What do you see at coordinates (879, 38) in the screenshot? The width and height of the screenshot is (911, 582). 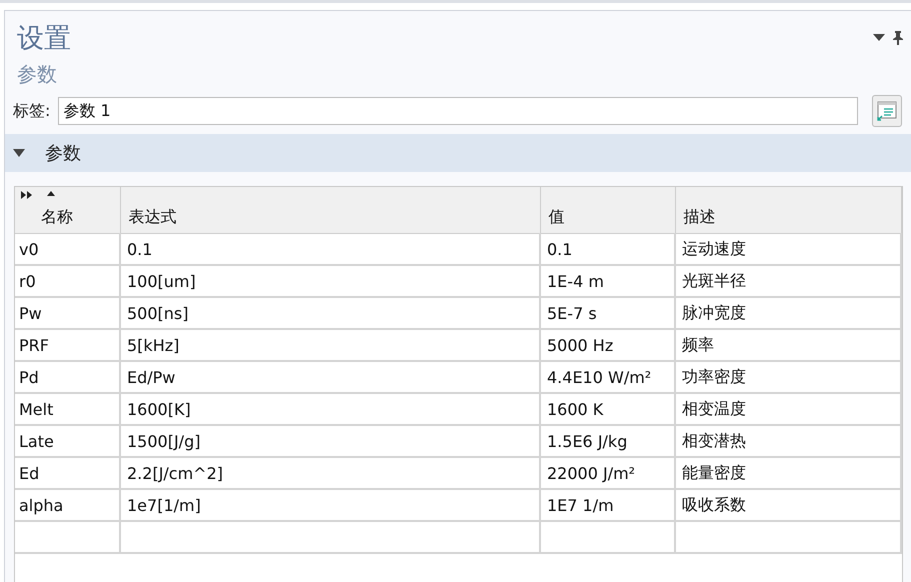 I see `dropdown-icon` at bounding box center [879, 38].